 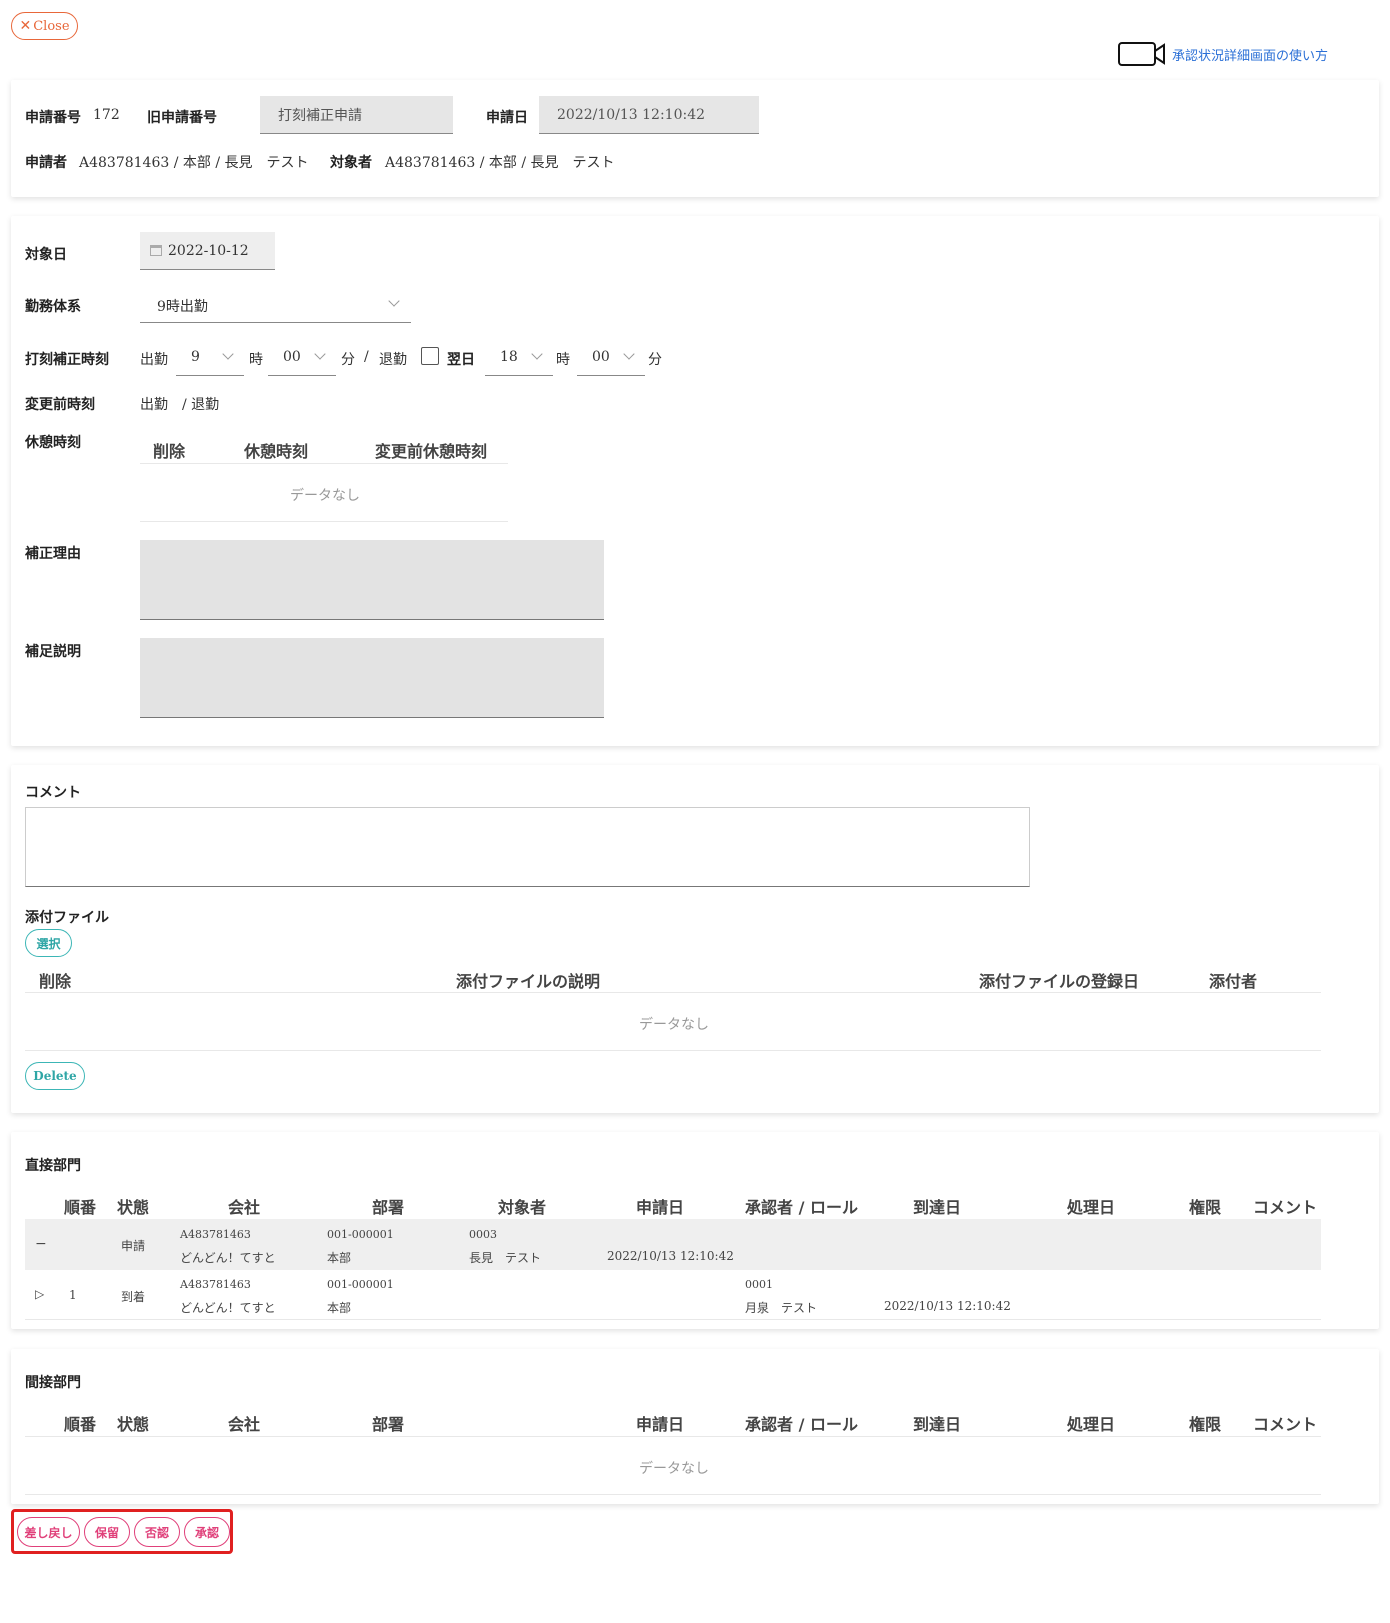 I want to click on indirect-header-status: 状態, so click(x=133, y=1424).